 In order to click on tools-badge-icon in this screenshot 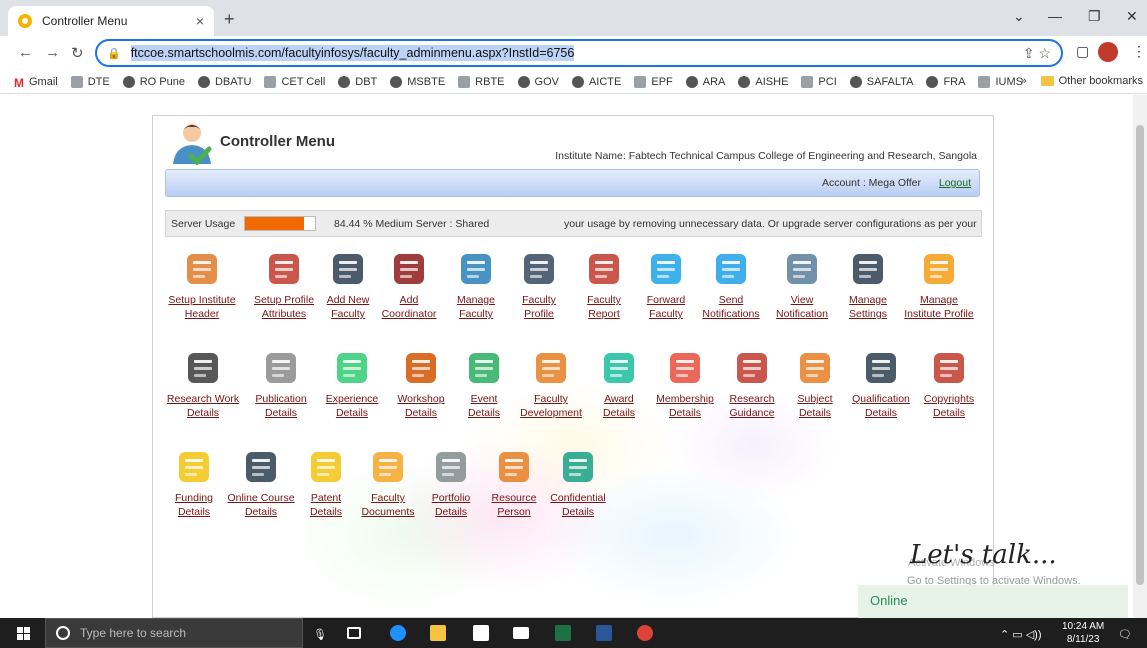, I will do `click(939, 269)`.